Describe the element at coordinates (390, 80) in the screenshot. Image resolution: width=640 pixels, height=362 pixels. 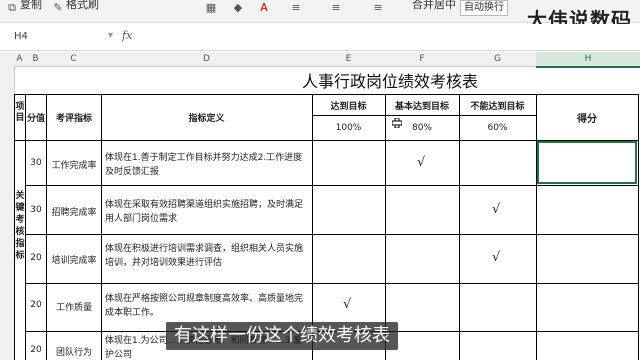
I see `sheet-title: 人事行政岗位绩效考核表` at that location.